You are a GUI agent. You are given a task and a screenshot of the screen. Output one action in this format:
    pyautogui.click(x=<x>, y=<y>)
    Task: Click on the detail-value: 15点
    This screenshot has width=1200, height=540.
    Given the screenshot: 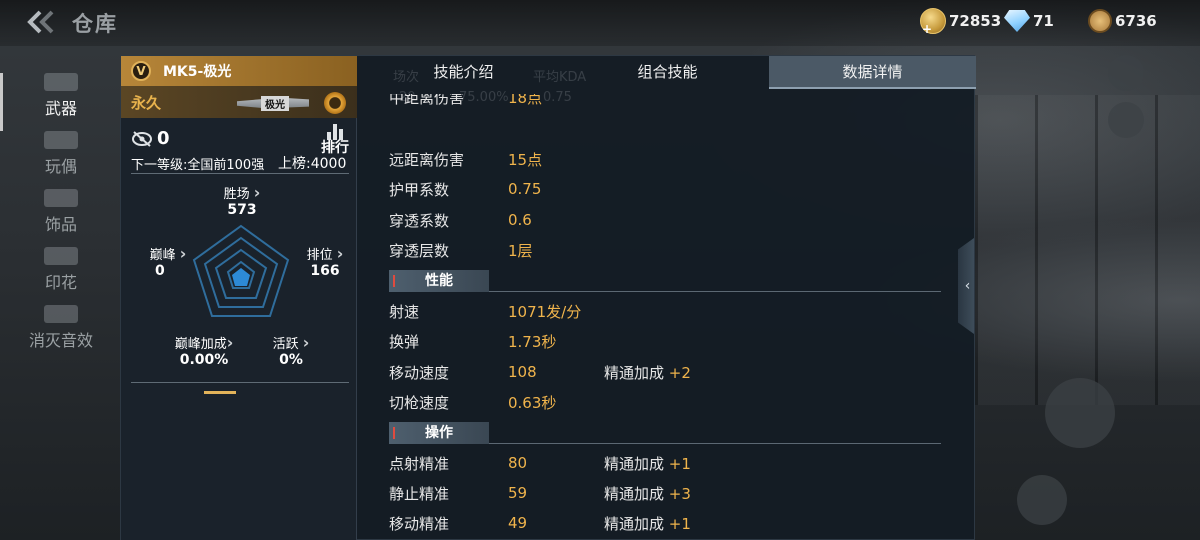 What is the action you would take?
    pyautogui.click(x=525, y=159)
    